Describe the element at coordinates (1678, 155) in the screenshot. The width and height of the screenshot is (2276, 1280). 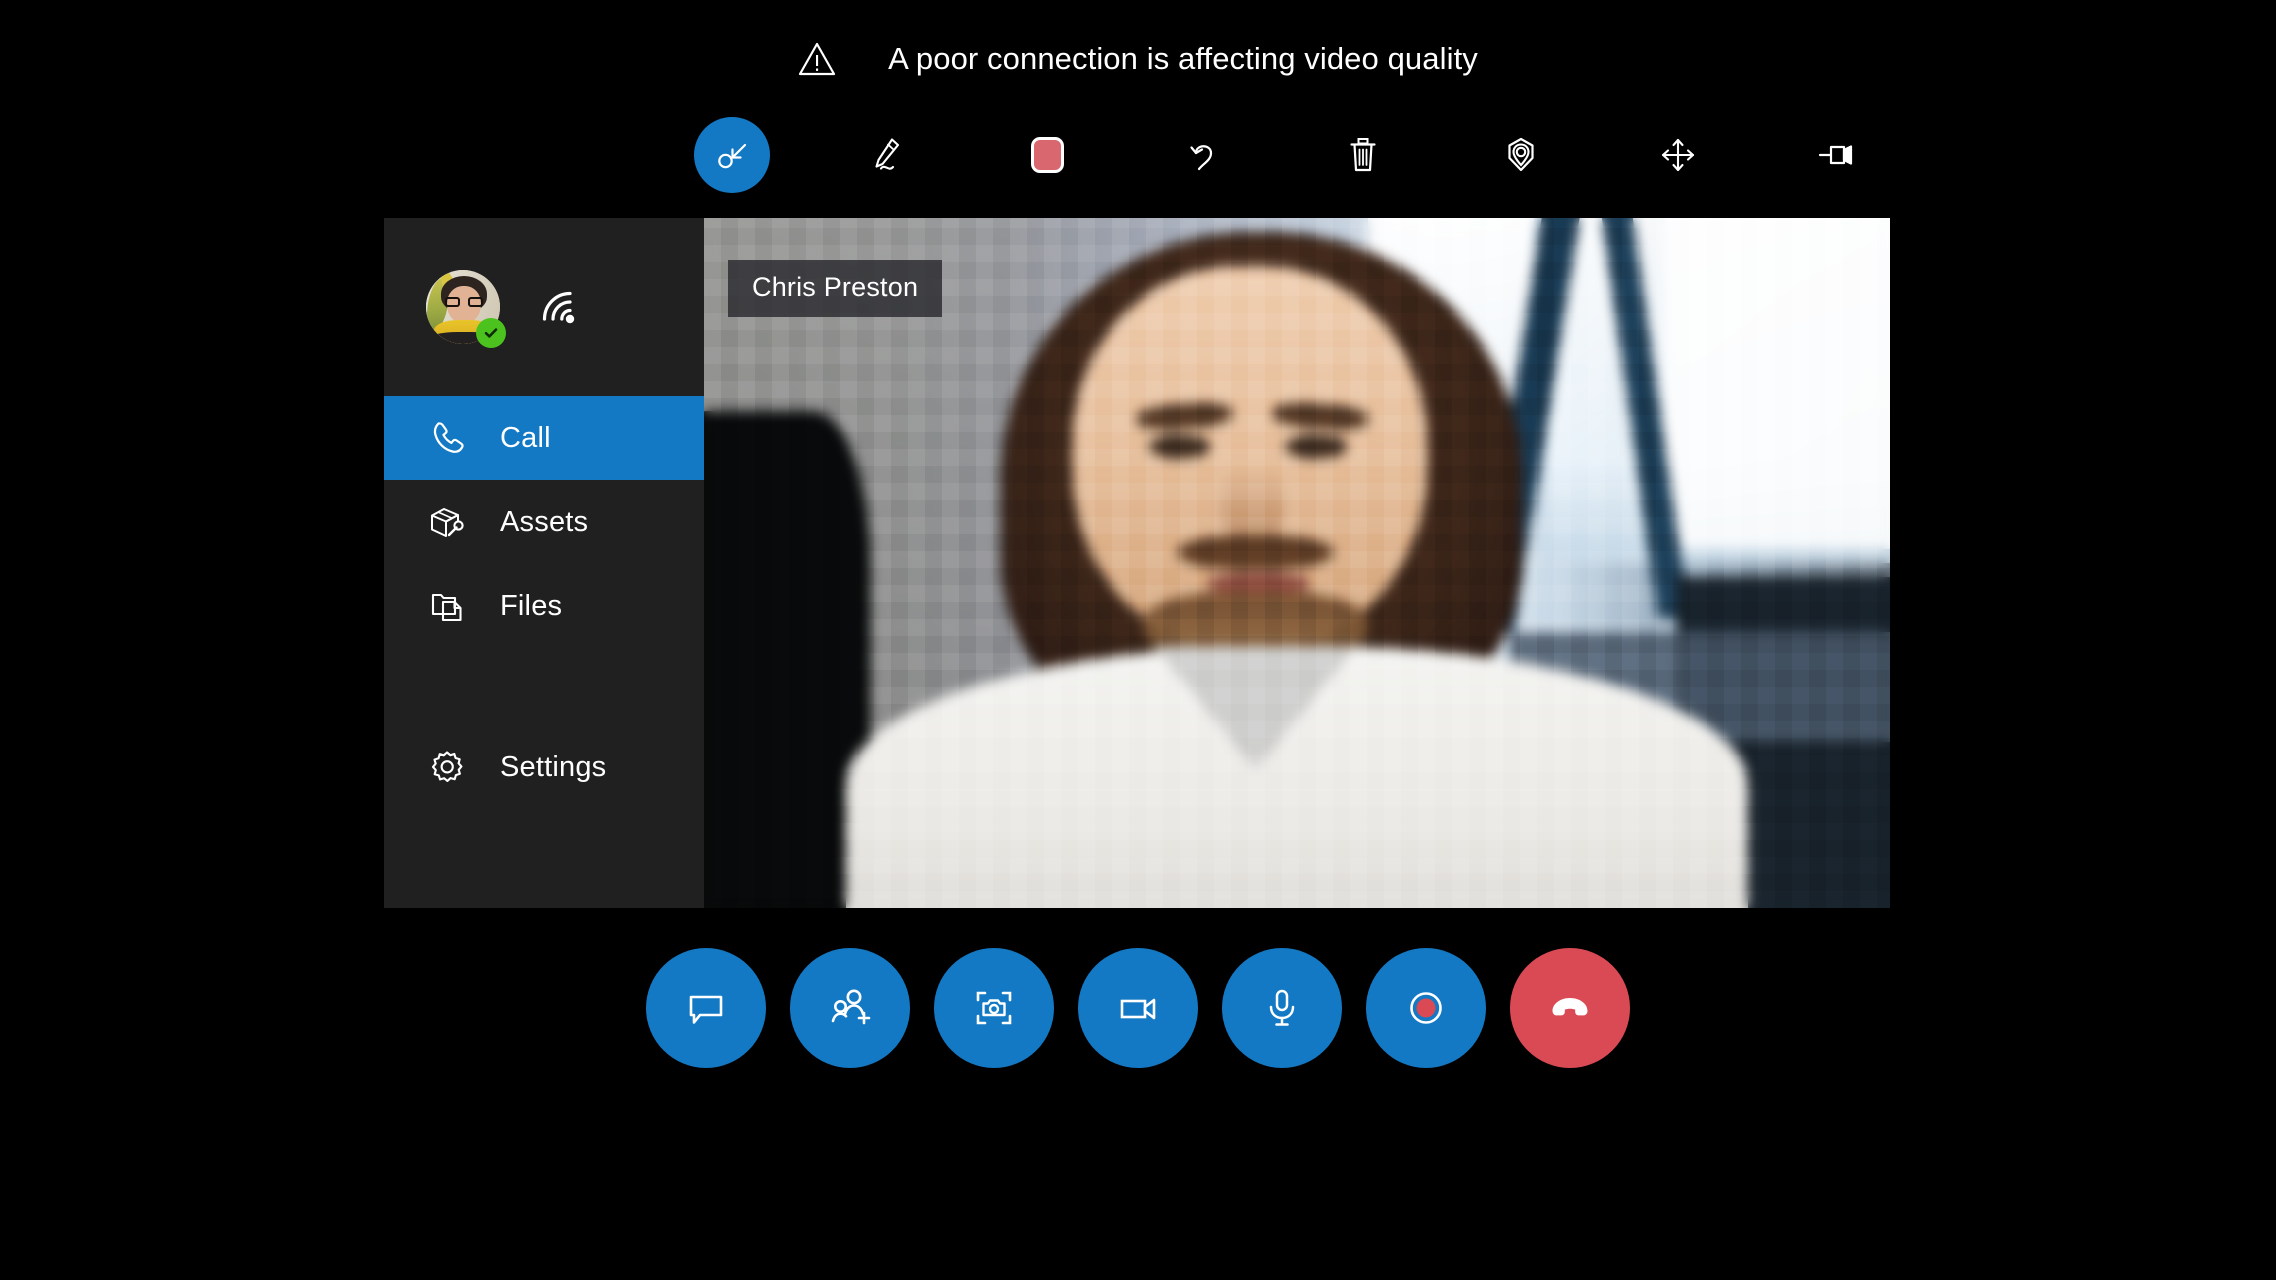
I see `move-tool` at that location.